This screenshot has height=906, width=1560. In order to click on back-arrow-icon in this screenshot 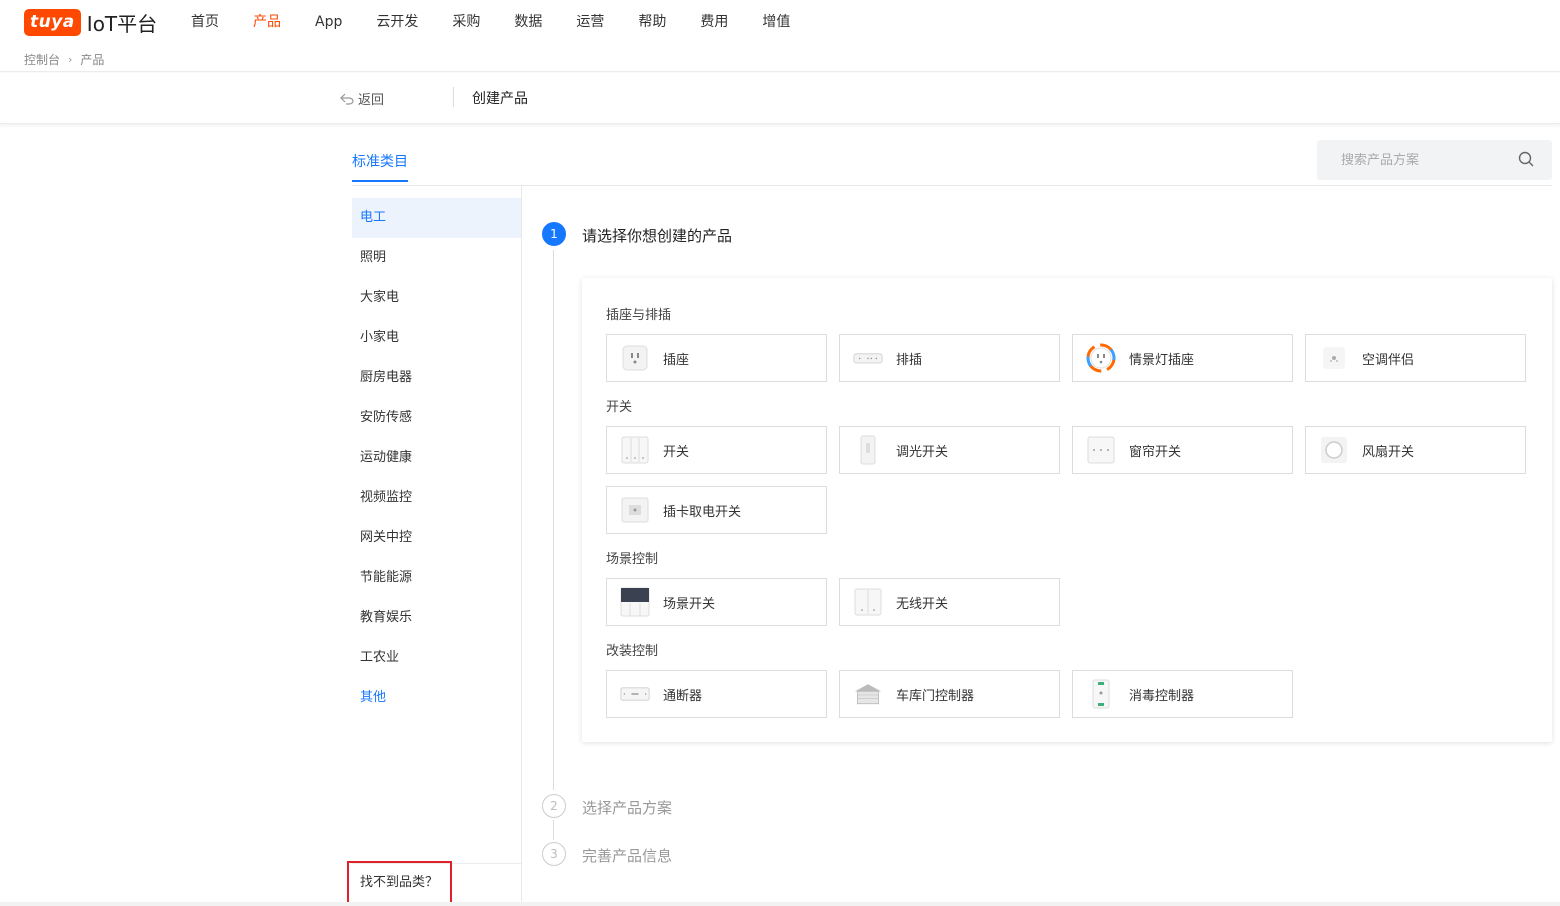, I will do `click(347, 99)`.